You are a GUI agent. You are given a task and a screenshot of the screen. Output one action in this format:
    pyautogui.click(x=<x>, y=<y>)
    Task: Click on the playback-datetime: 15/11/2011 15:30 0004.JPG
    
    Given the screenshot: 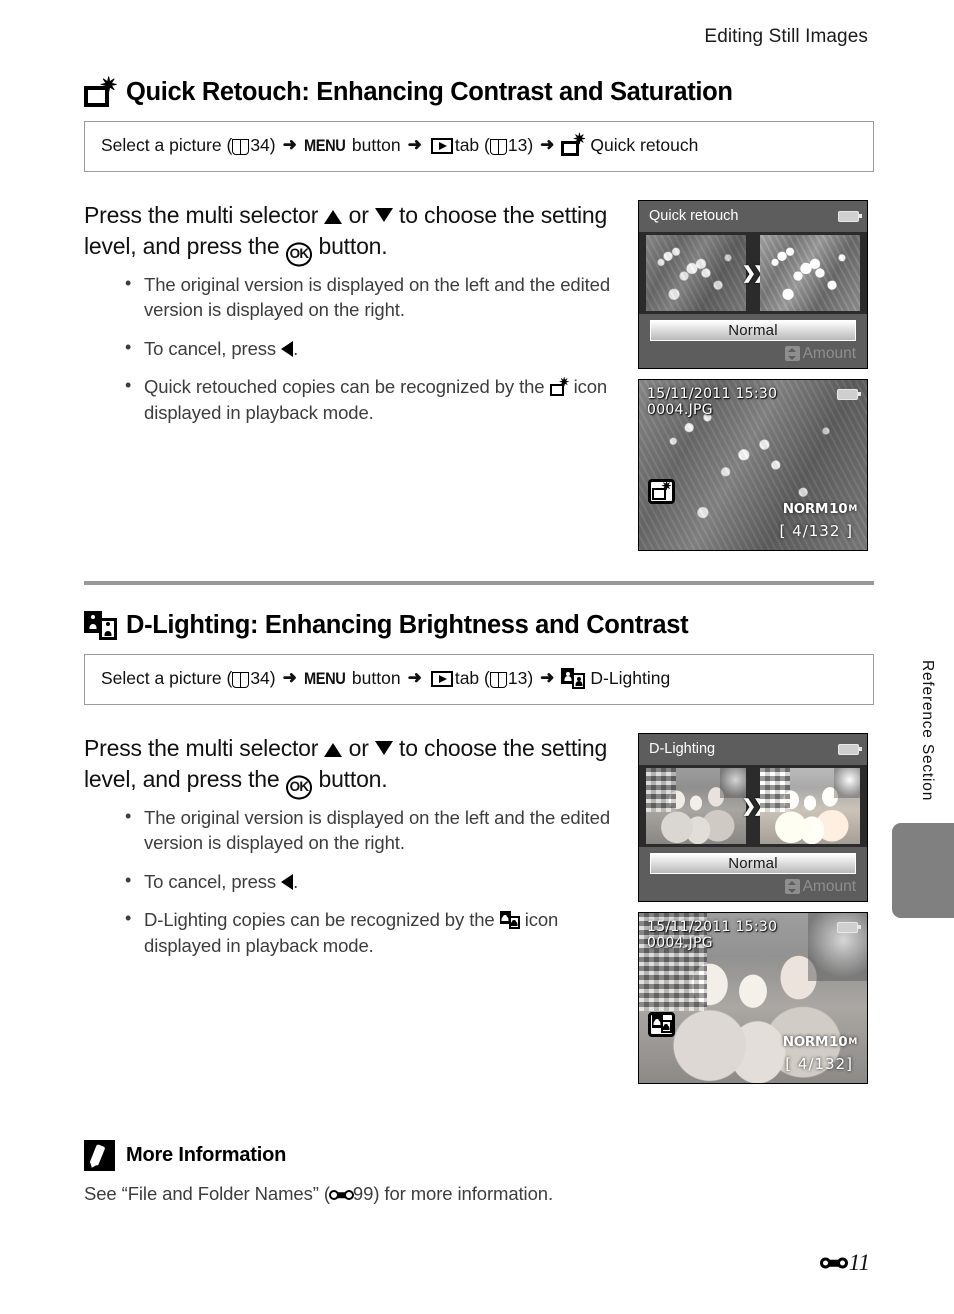 What is the action you would take?
    pyautogui.click(x=712, y=935)
    